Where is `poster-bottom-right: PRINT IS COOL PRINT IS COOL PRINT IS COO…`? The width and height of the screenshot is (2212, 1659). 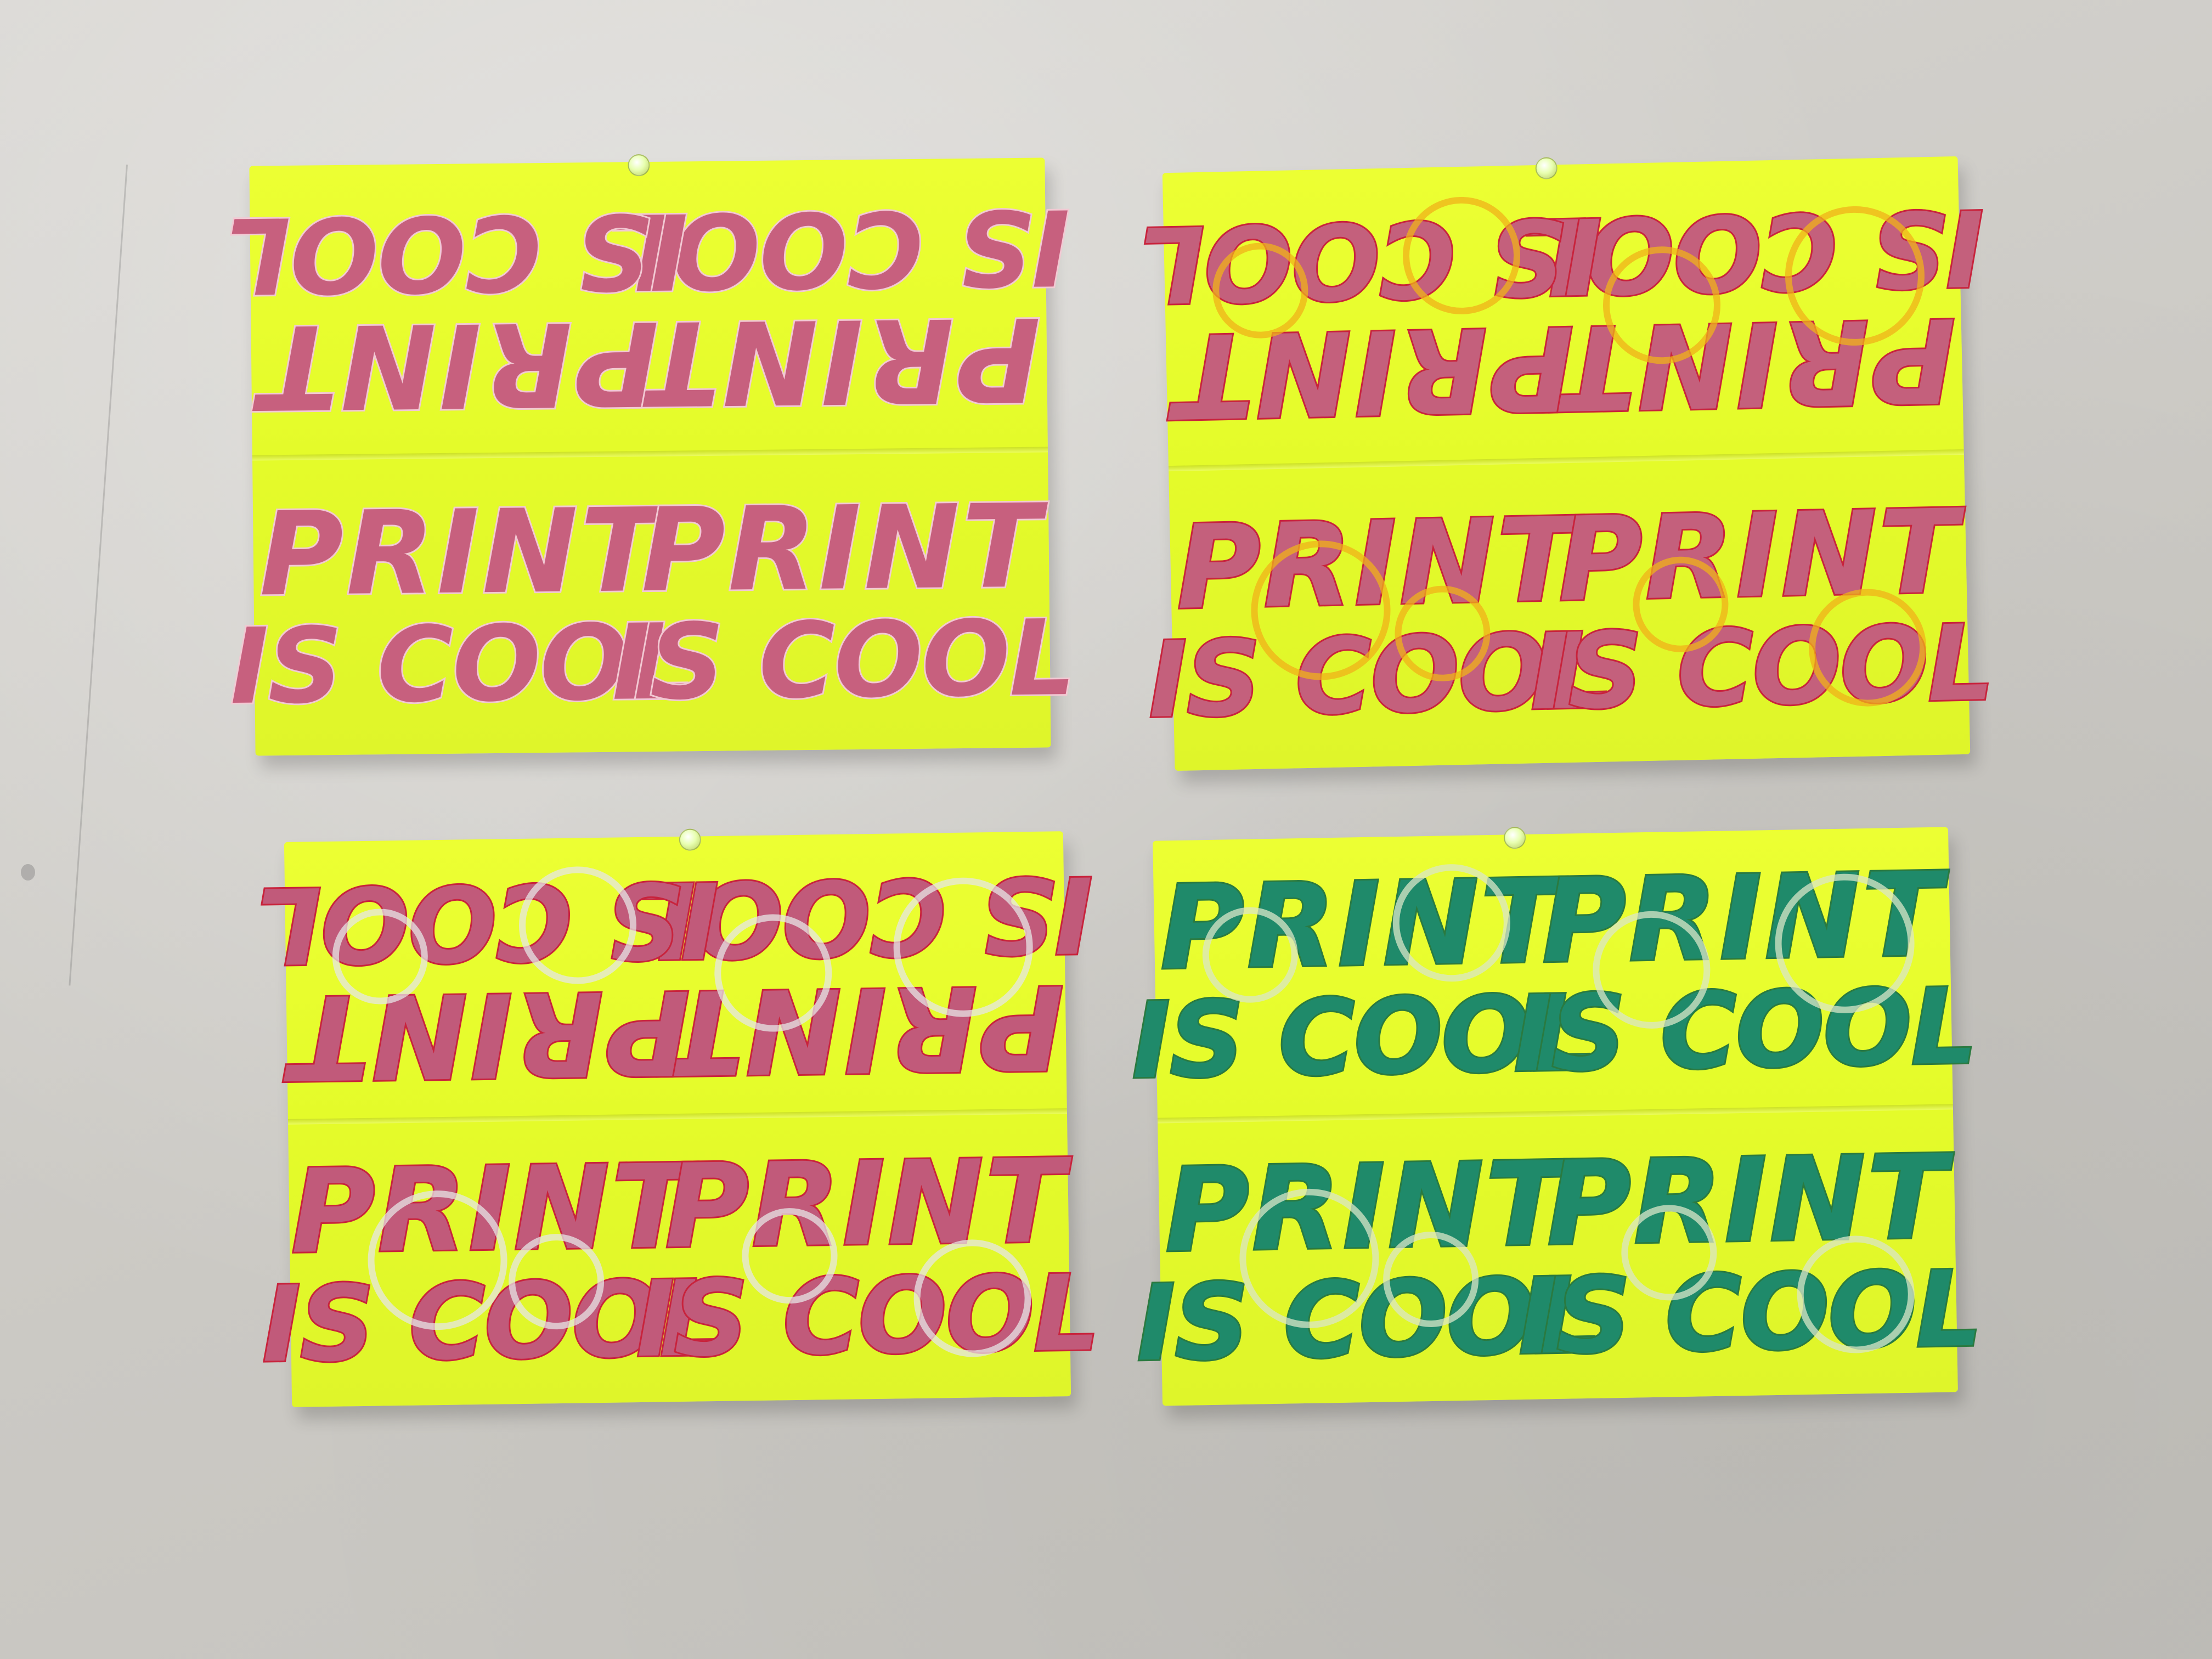
poster-bottom-right: PRINT IS COOL PRINT IS COOL PRINT IS COO… is located at coordinates (1556, 1116).